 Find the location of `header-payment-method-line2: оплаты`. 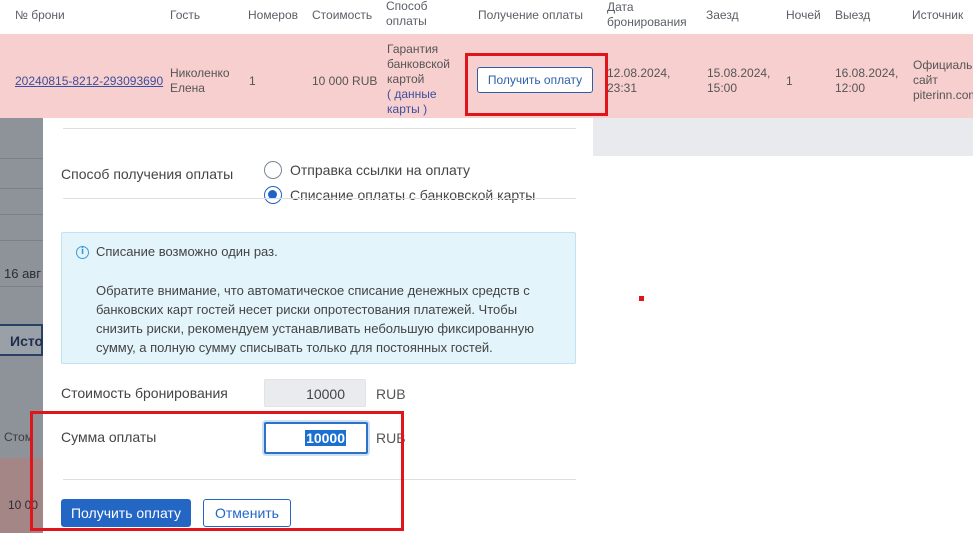

header-payment-method-line2: оплаты is located at coordinates (406, 21).